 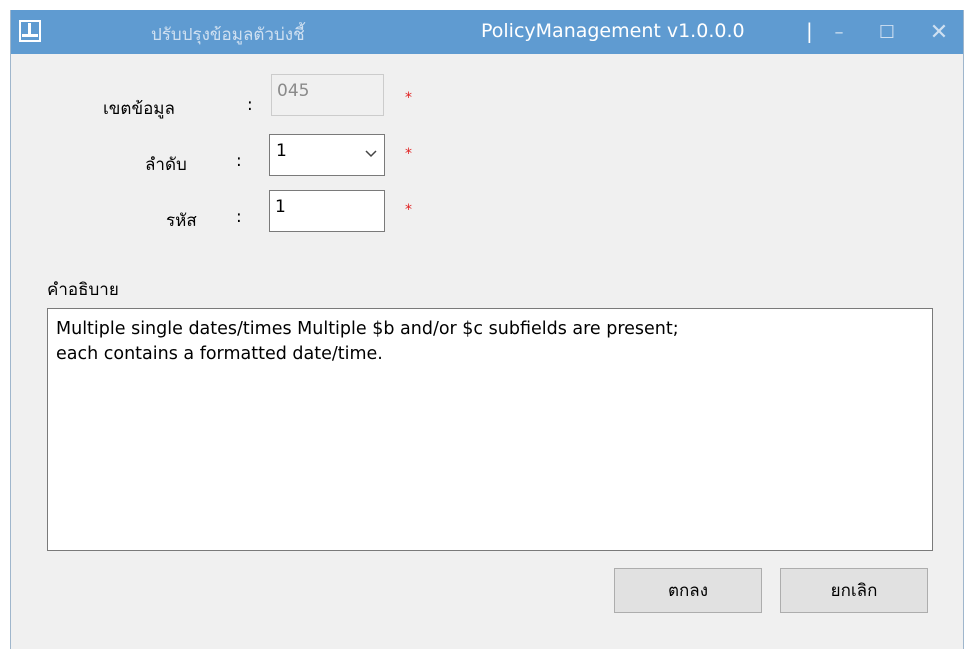 I want to click on data-zone-colon: :, so click(x=250, y=105).